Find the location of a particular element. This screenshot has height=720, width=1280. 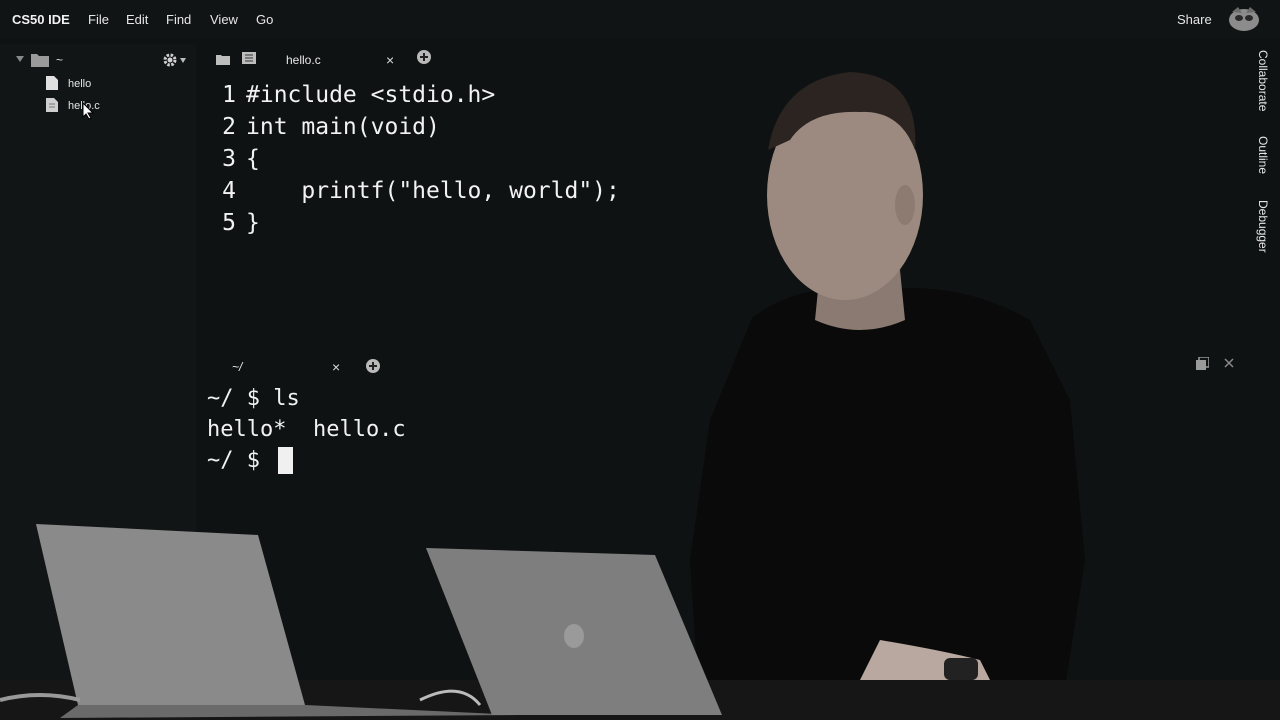

tree-root-label: ~ is located at coordinates (60, 60).